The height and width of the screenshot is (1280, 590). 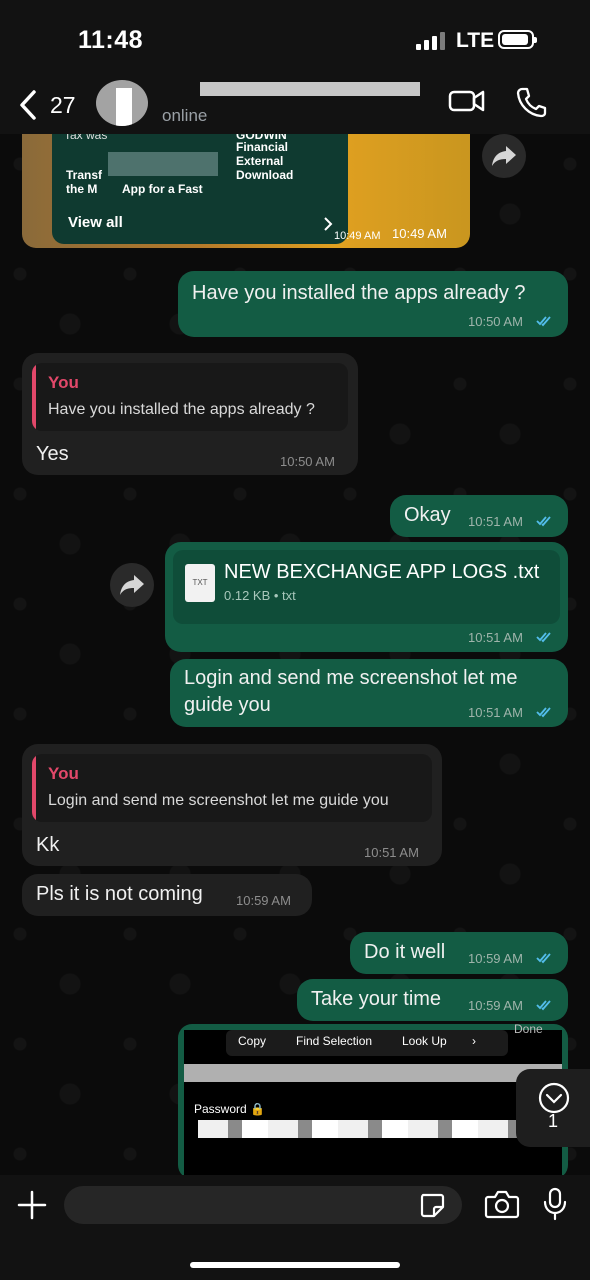 What do you see at coordinates (229, 1109) in the screenshot?
I see `password-label: Password 🔒` at bounding box center [229, 1109].